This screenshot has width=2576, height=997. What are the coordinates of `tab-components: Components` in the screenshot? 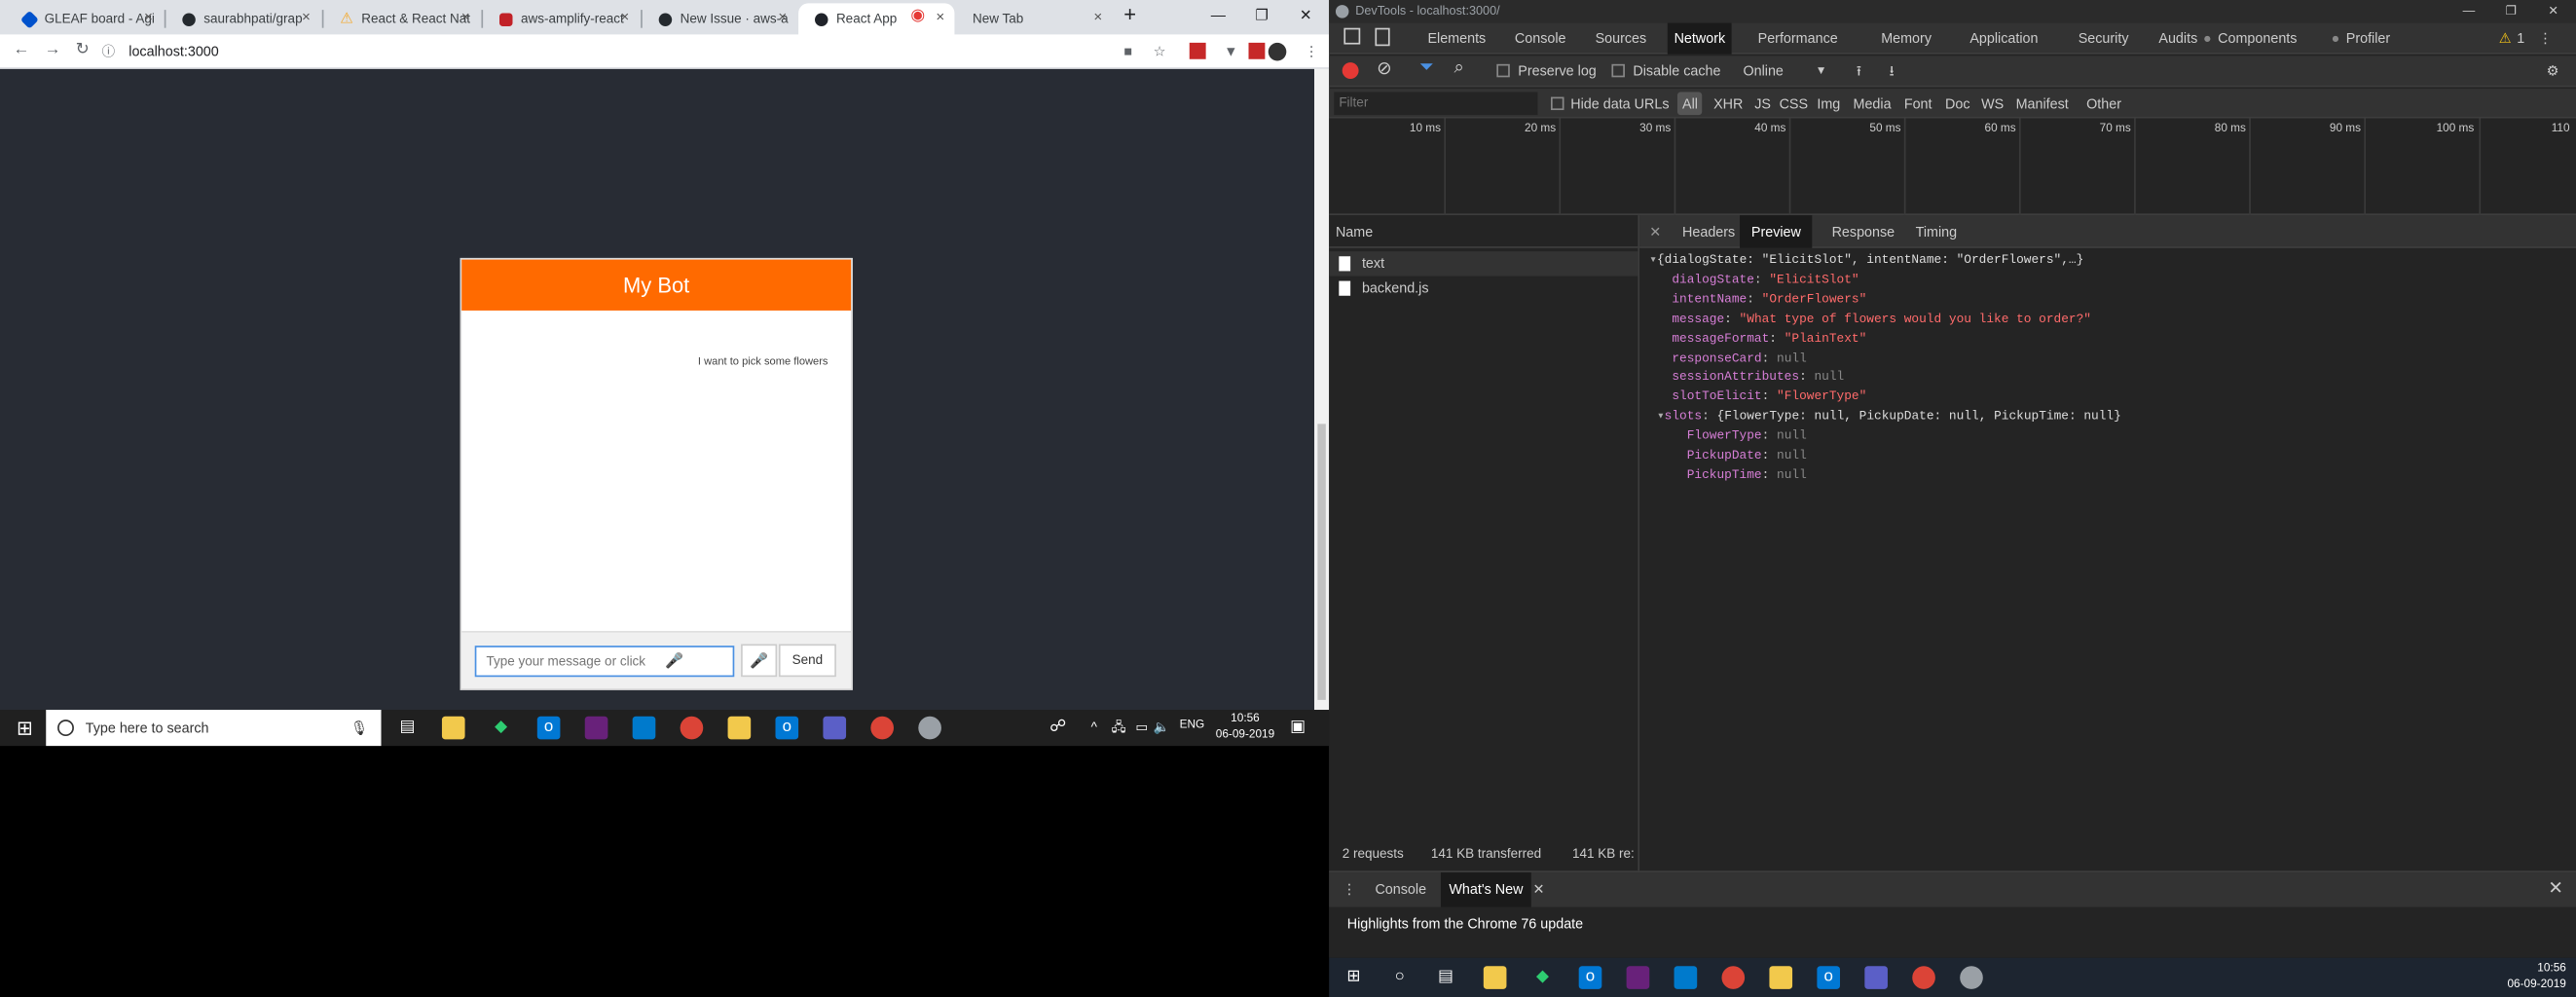 It's located at (2257, 39).